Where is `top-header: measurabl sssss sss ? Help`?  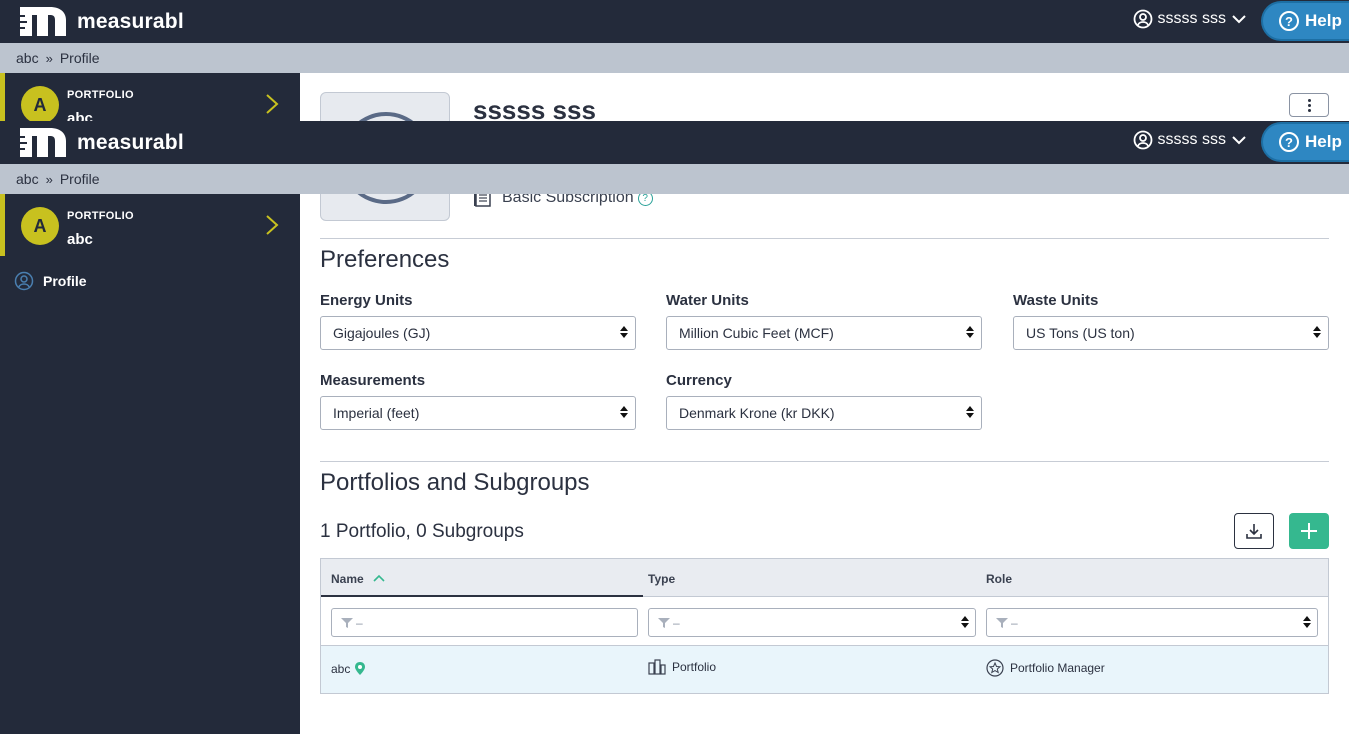 top-header: measurabl sssss sss ? Help is located at coordinates (674, 21).